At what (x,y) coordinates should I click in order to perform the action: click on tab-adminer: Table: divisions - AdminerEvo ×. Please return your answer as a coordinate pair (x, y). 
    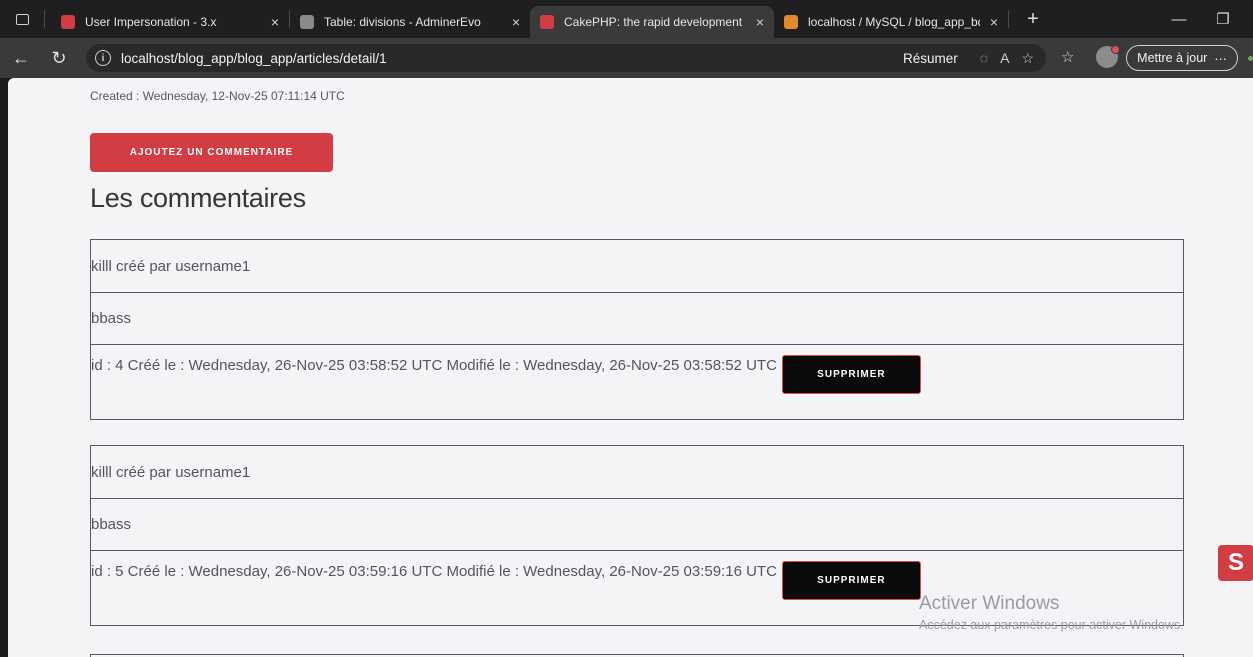
    Looking at the image, I should click on (410, 22).